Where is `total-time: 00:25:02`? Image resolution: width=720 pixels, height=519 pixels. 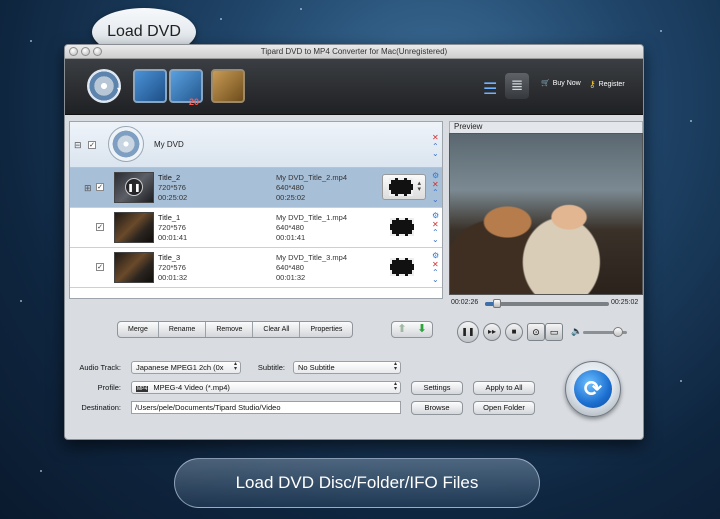 total-time: 00:25:02 is located at coordinates (625, 302).